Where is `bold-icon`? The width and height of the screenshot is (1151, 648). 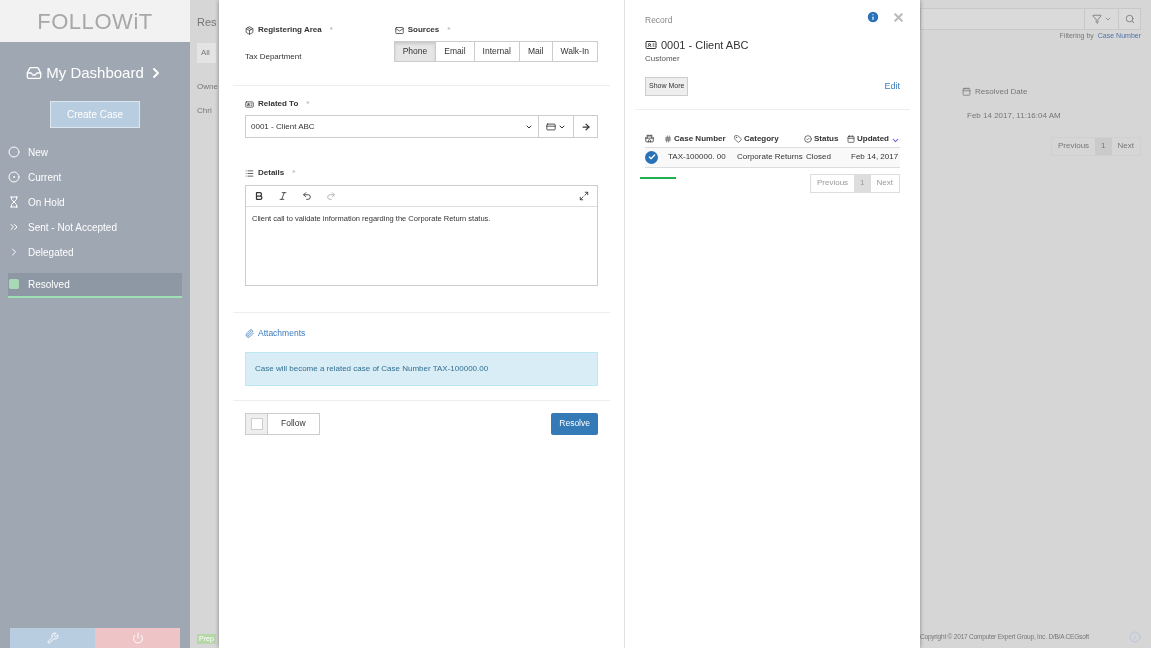 bold-icon is located at coordinates (259, 196).